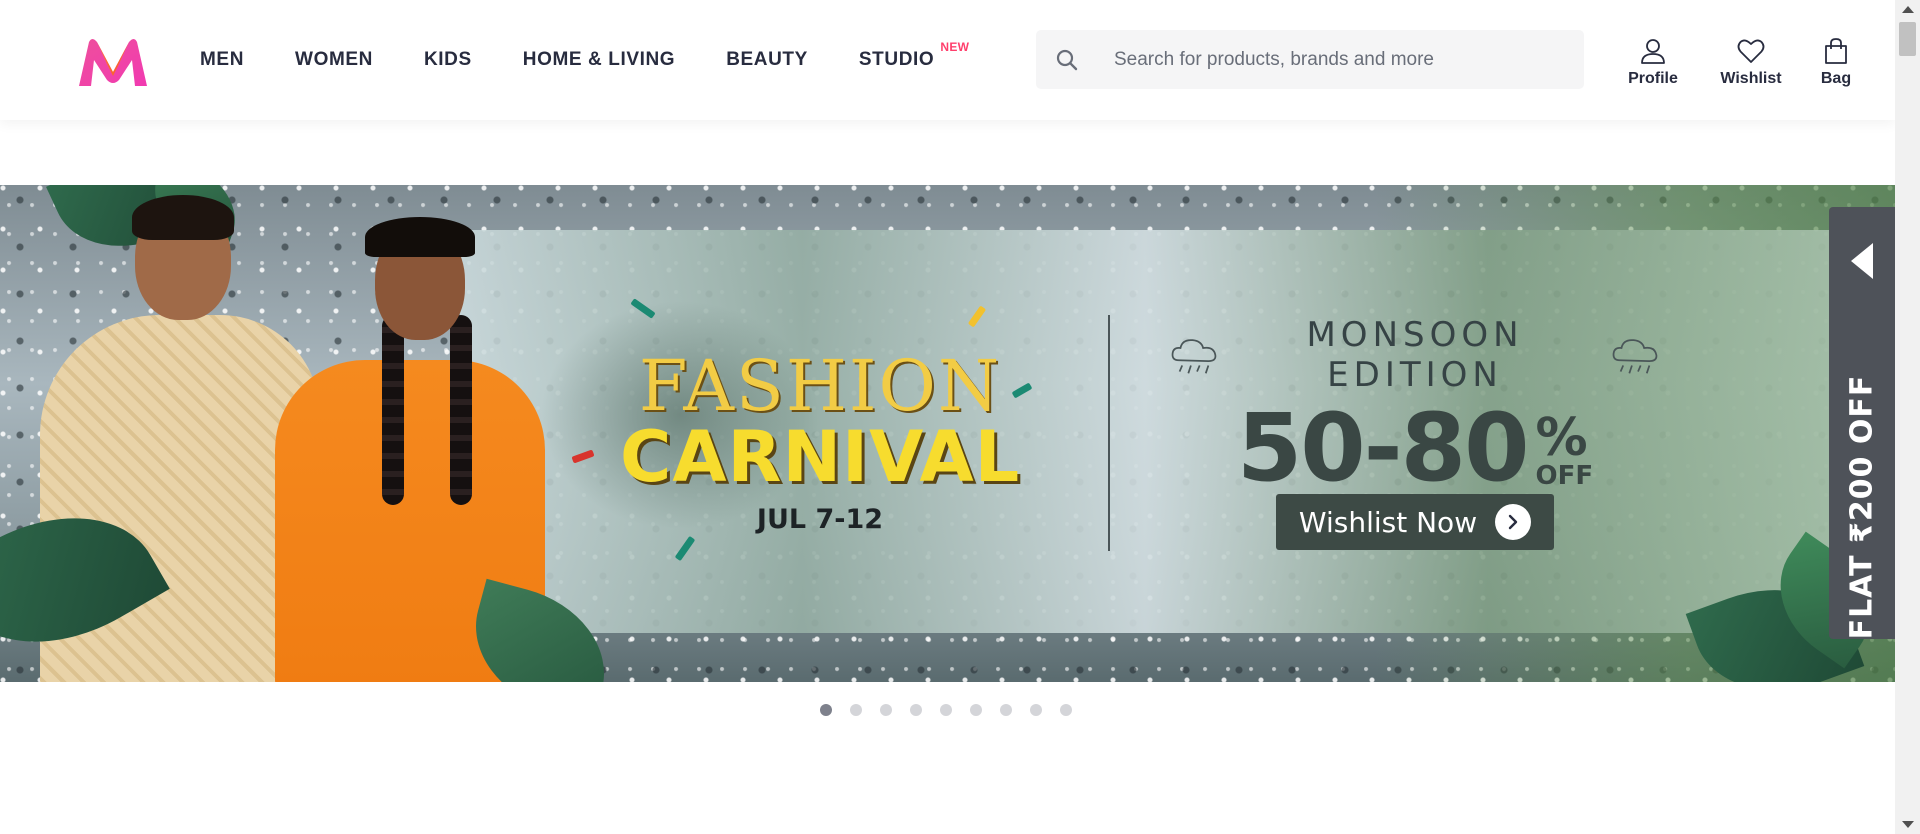  I want to click on profile-label: Profile, so click(1653, 78).